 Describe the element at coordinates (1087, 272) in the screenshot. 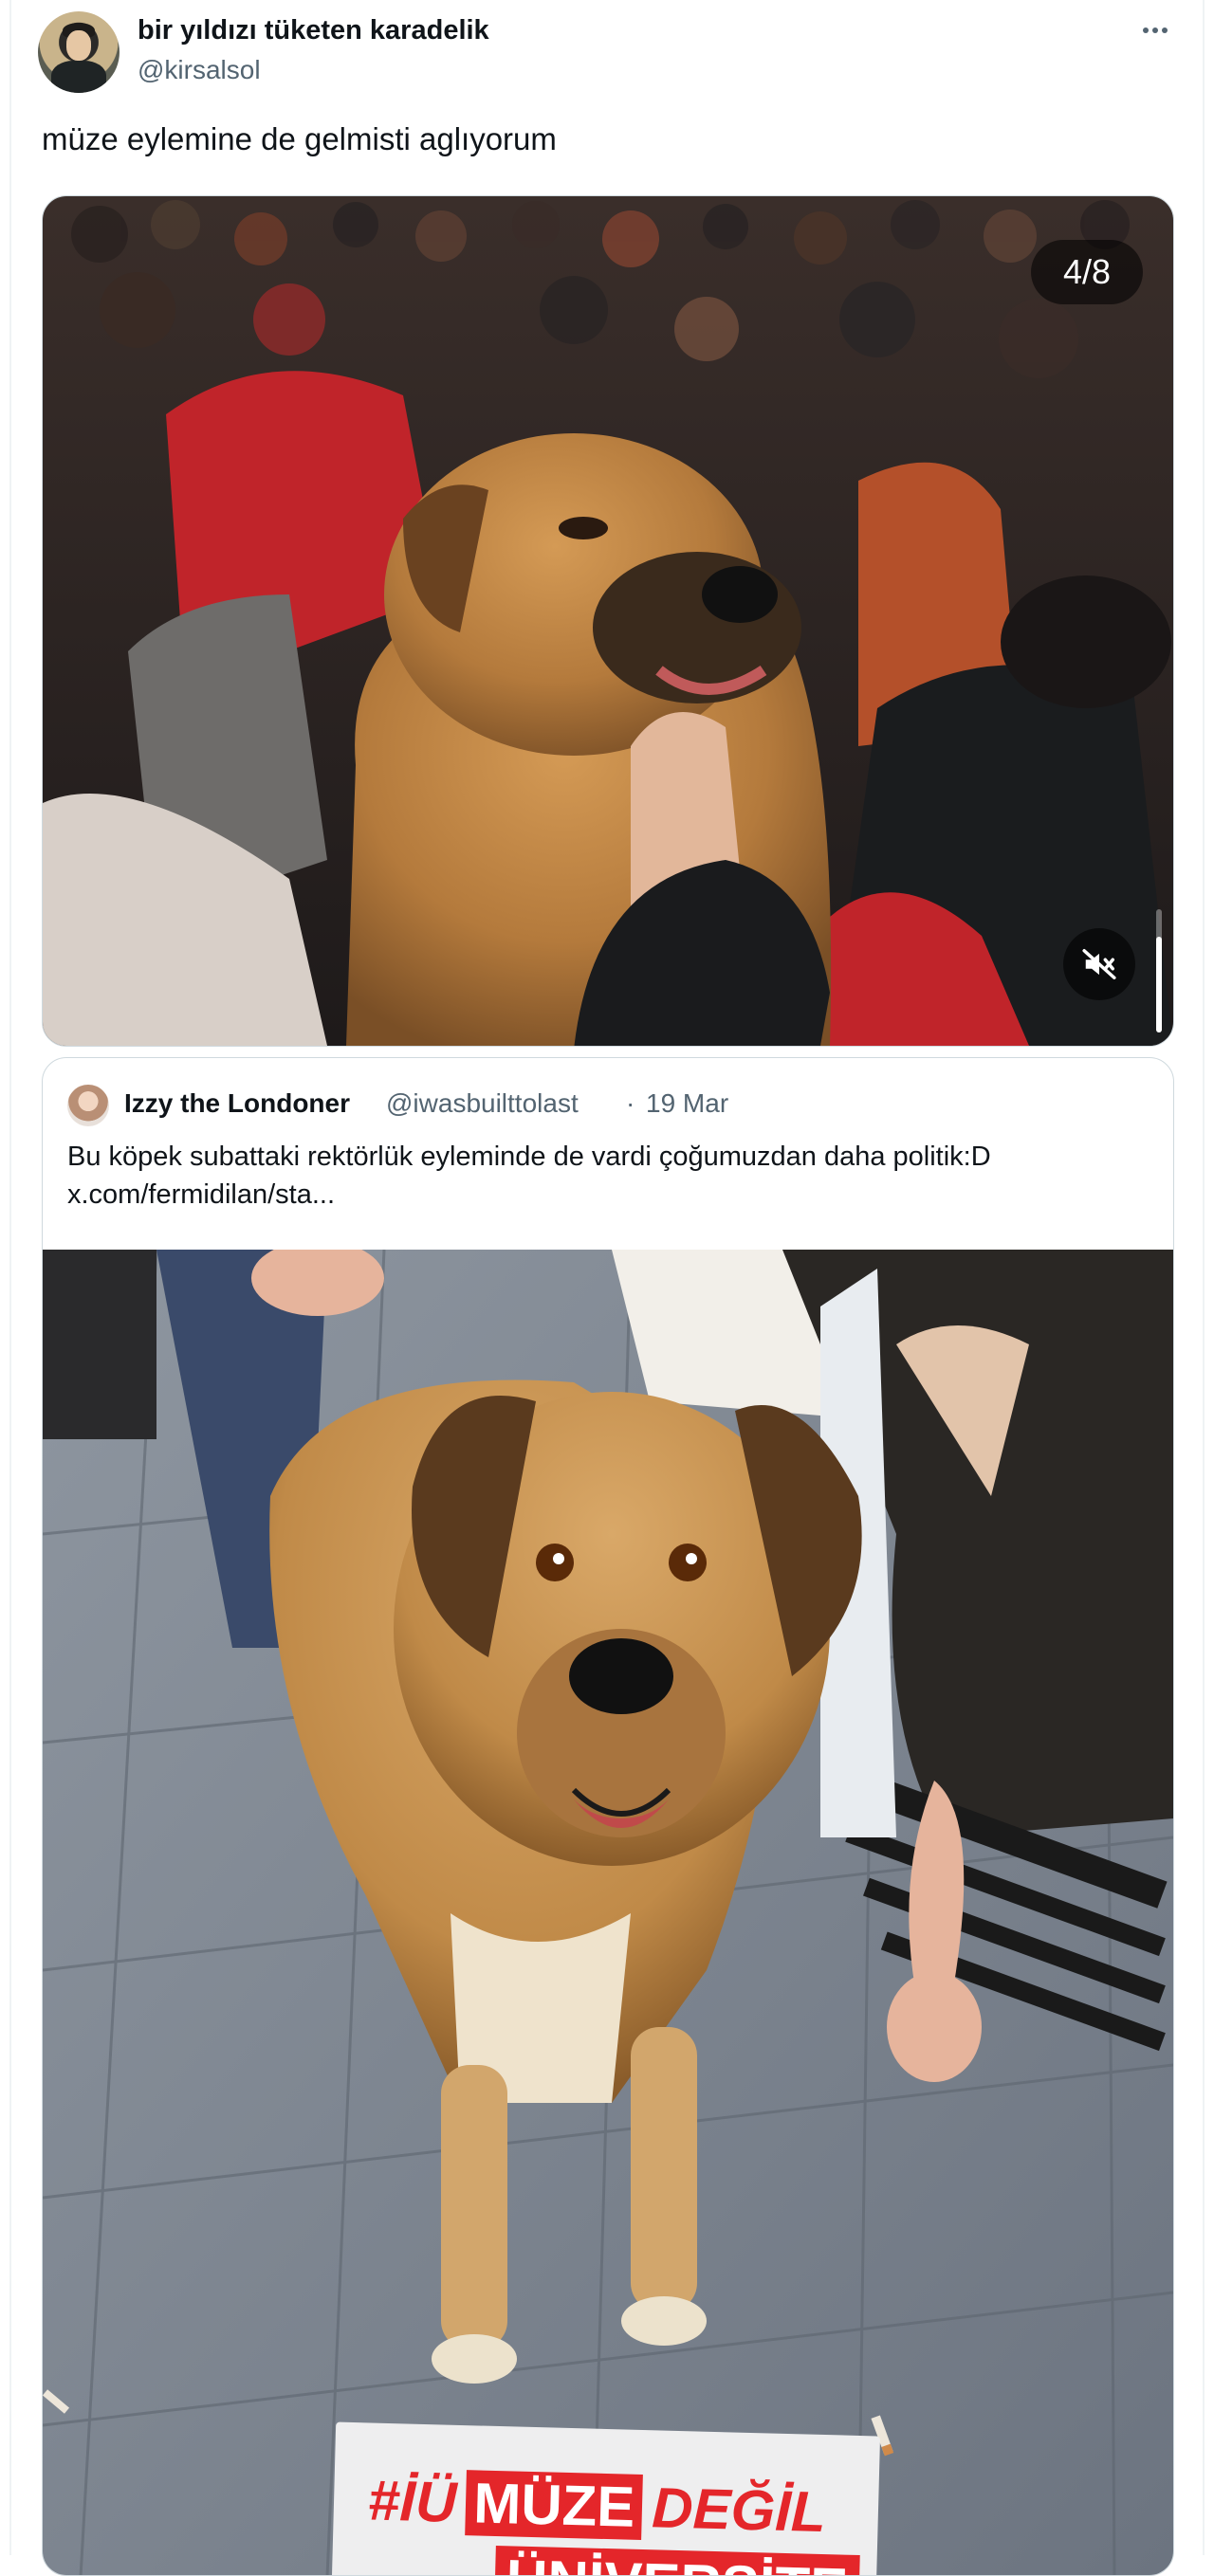

I see `media-counter: 4/8` at that location.